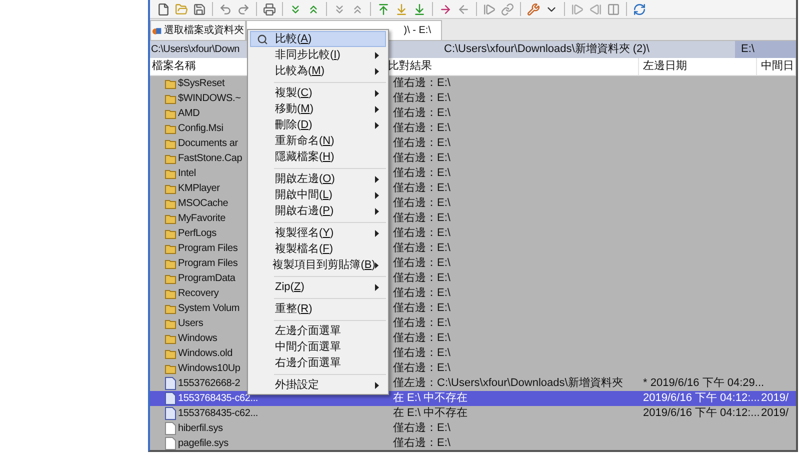  I want to click on file-name: MSOCache, so click(203, 204).